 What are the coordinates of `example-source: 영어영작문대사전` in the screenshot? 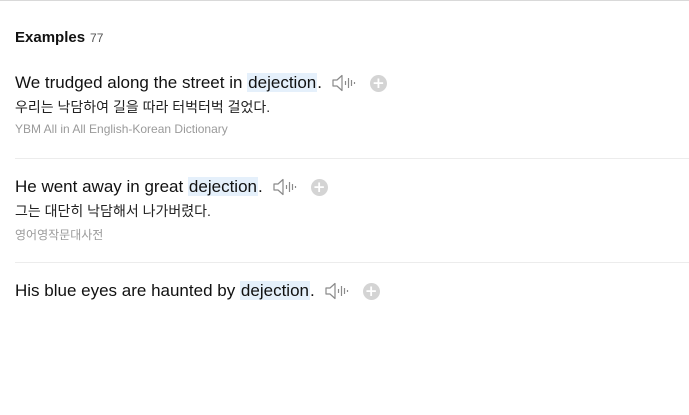 It's located at (352, 234).